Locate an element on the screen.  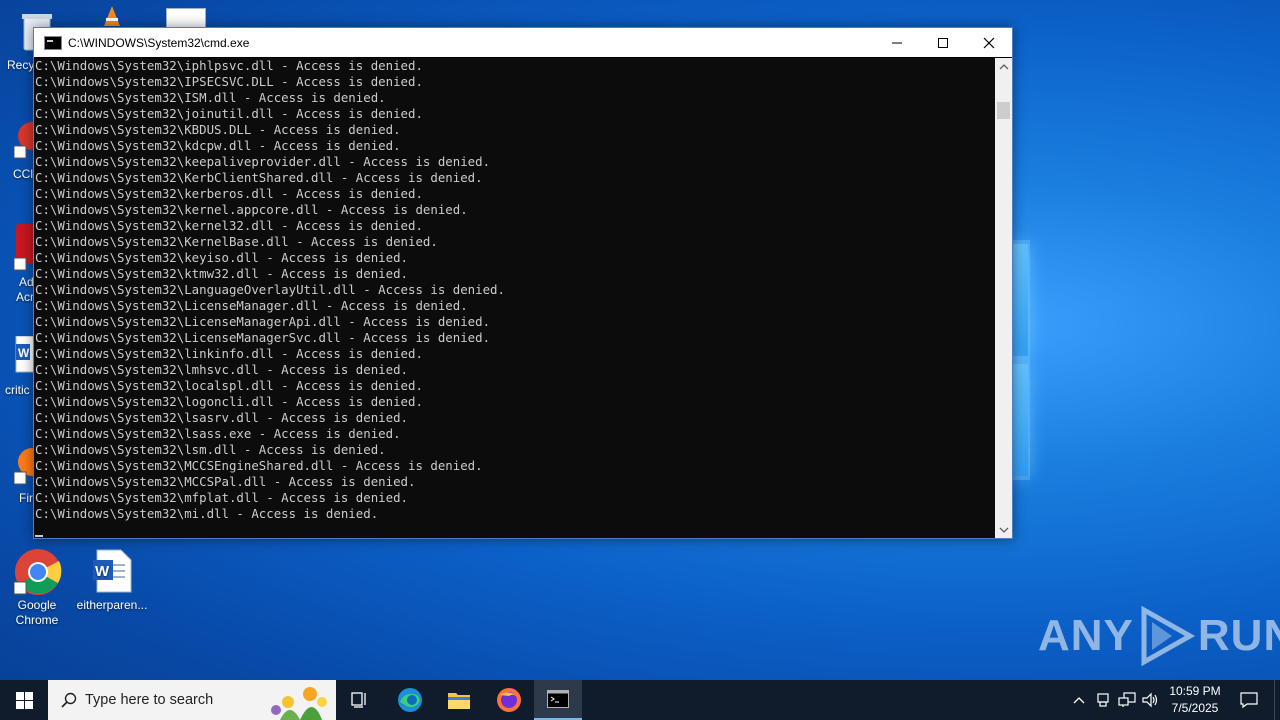
watermark-run: RUN is located at coordinates (1238, 635).